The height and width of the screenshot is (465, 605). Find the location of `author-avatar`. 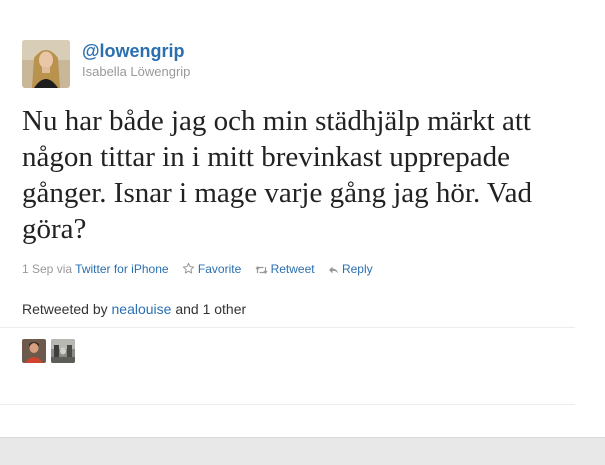

author-avatar is located at coordinates (46, 64).